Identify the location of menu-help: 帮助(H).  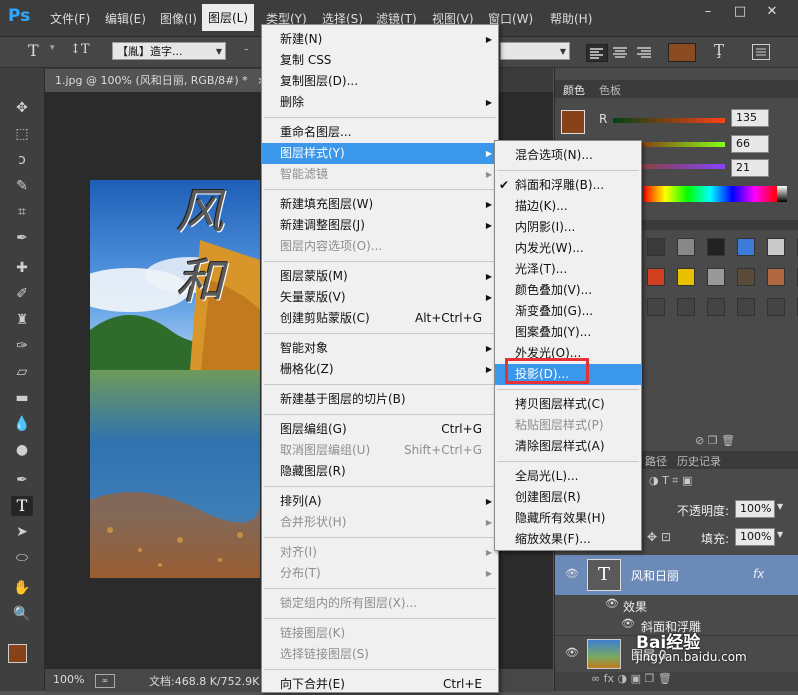
(571, 18).